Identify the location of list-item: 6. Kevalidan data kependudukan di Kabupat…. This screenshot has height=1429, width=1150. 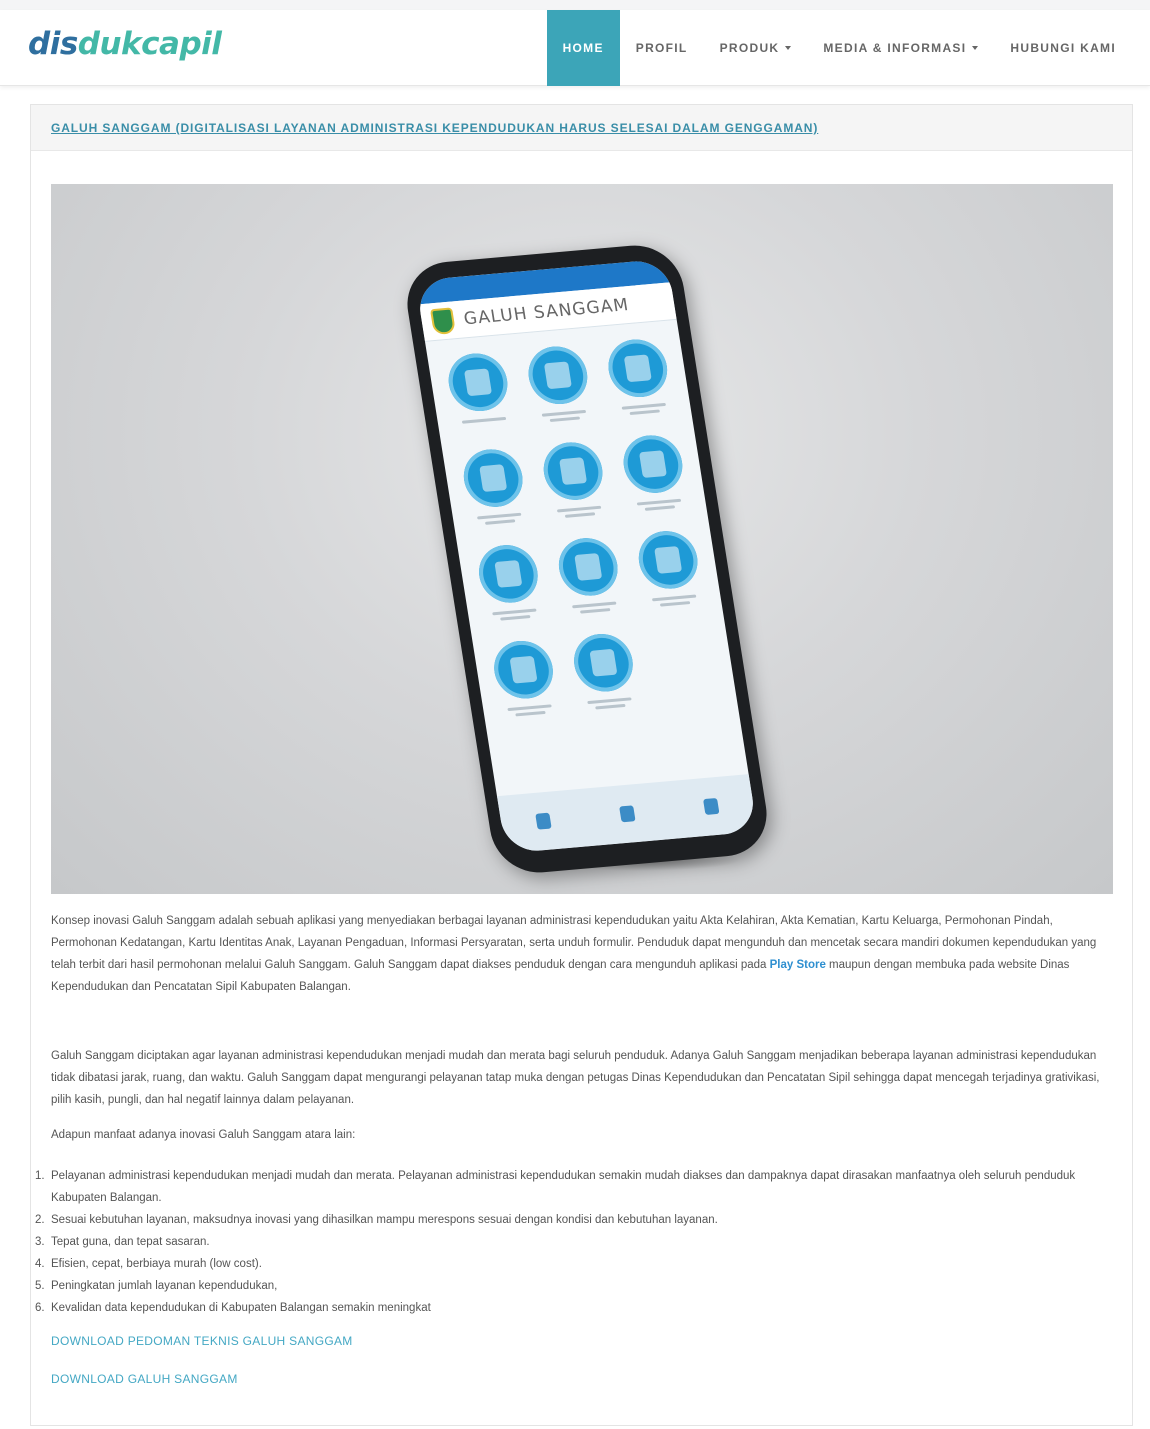
(572, 1308).